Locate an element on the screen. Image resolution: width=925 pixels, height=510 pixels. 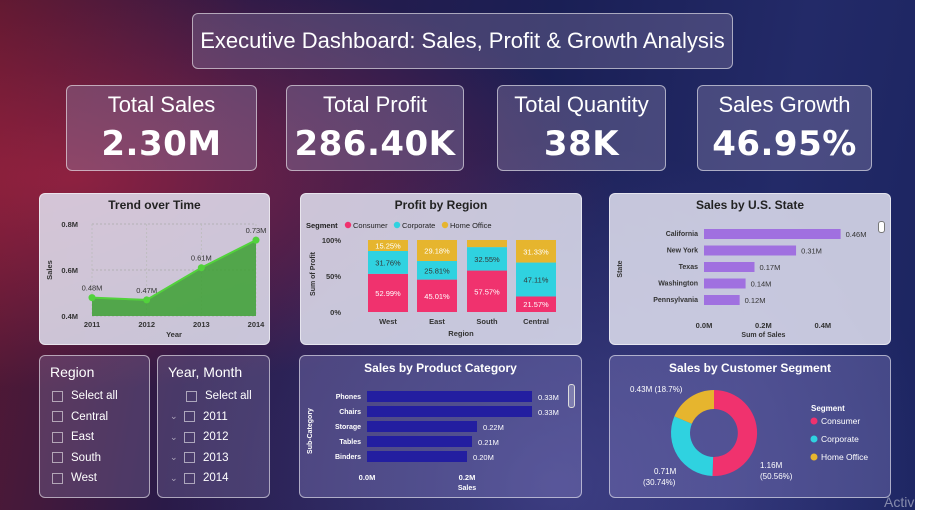
slicer-title: Region is located at coordinates (72, 372).